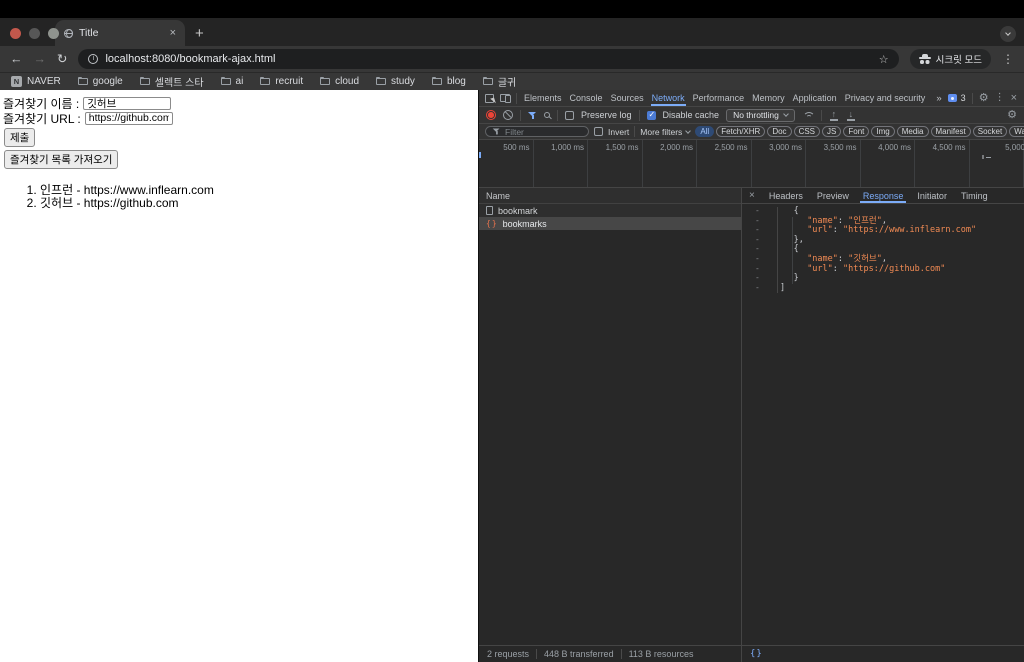 This screenshot has width=1024, height=662. I want to click on filter-funnel-icon, so click(532, 115).